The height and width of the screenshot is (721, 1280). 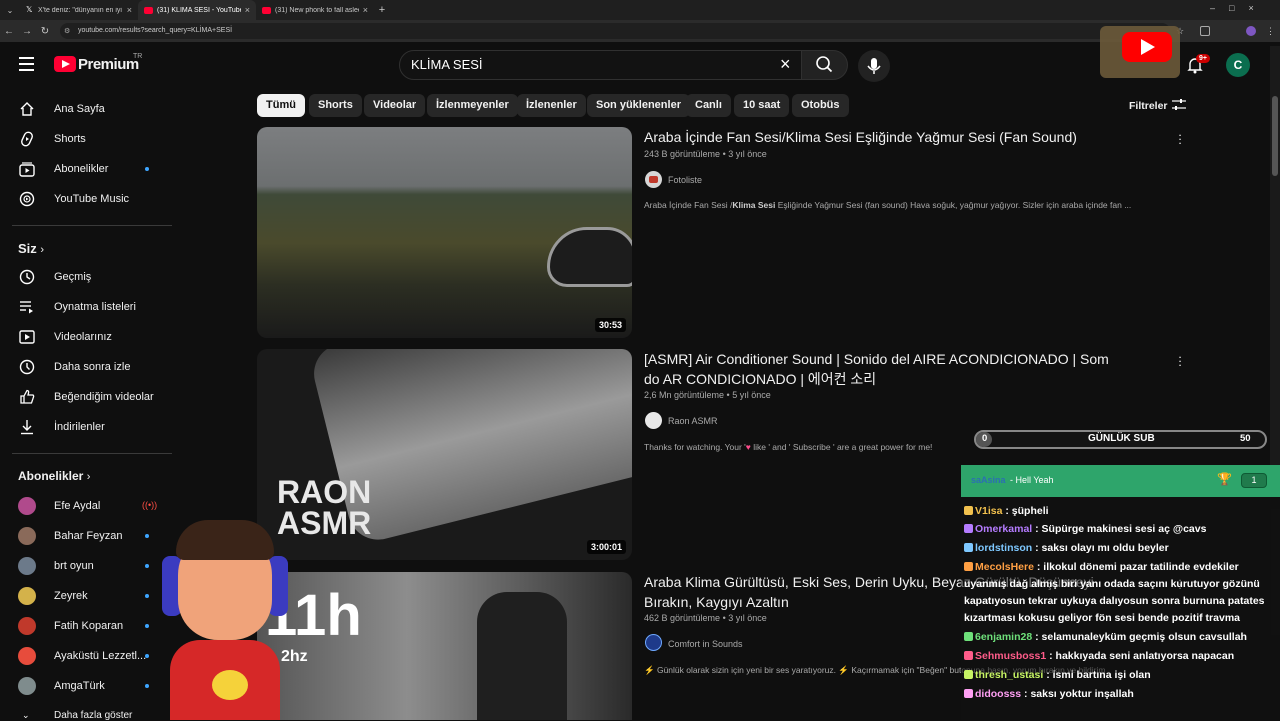 What do you see at coordinates (148, 10) in the screenshot?
I see `youtube-favicon-icon` at bounding box center [148, 10].